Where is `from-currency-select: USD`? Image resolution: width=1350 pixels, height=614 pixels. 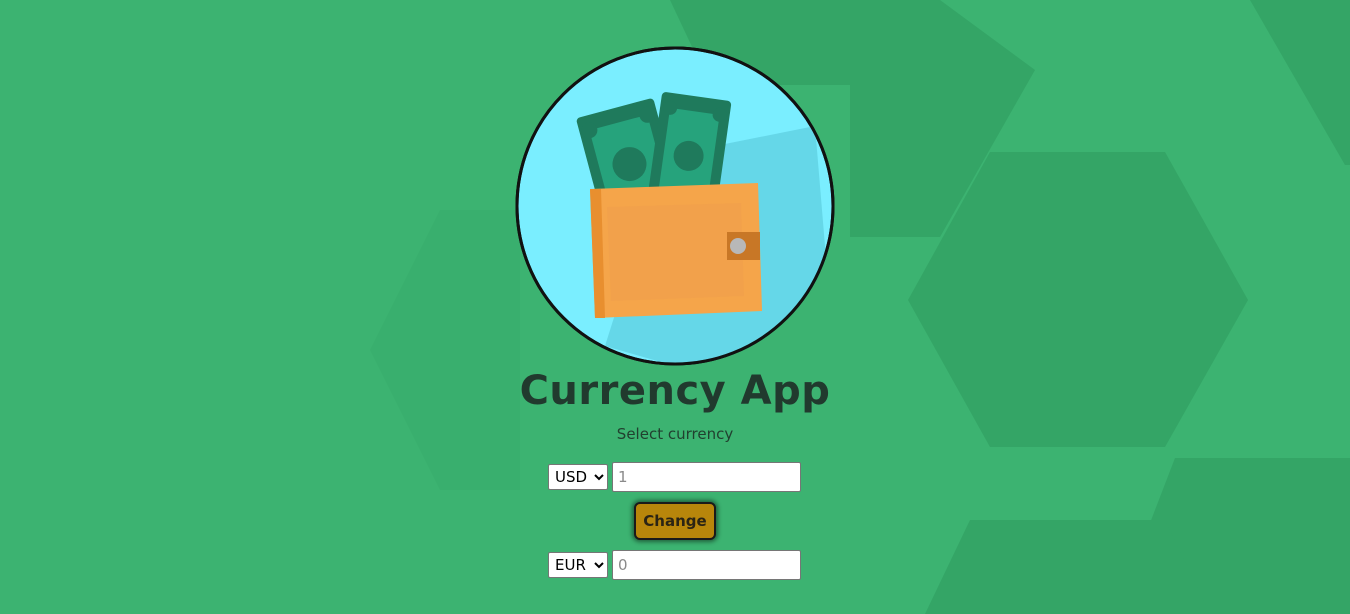 from-currency-select: USD is located at coordinates (578, 477).